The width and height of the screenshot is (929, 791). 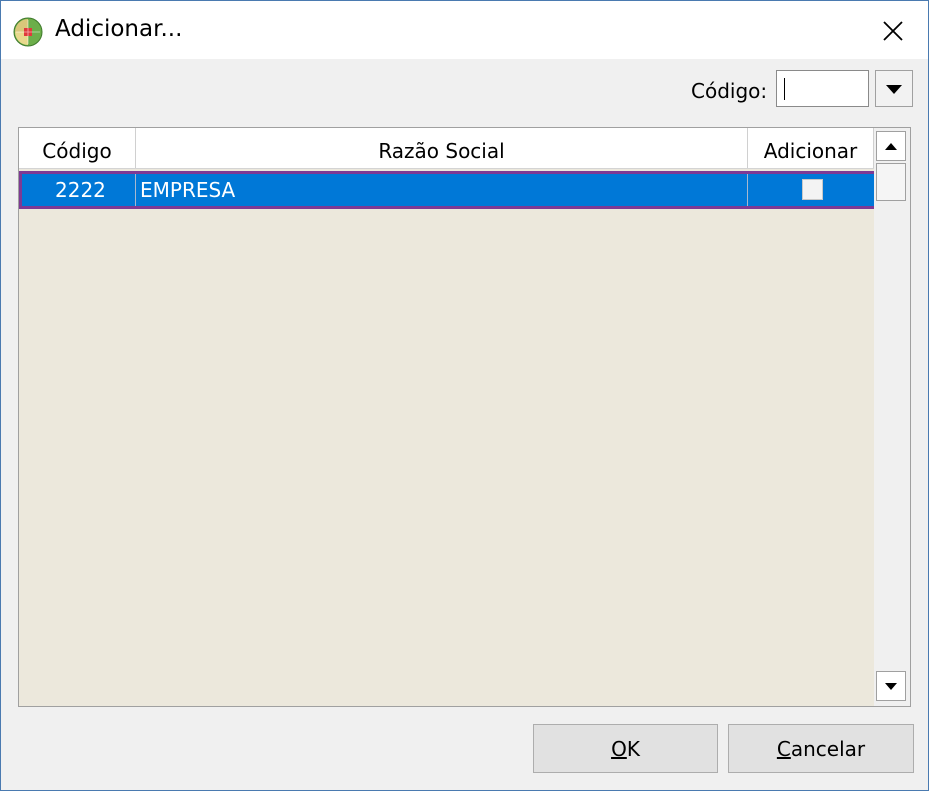 I want to click on ok-button-label: OK, so click(x=625, y=748).